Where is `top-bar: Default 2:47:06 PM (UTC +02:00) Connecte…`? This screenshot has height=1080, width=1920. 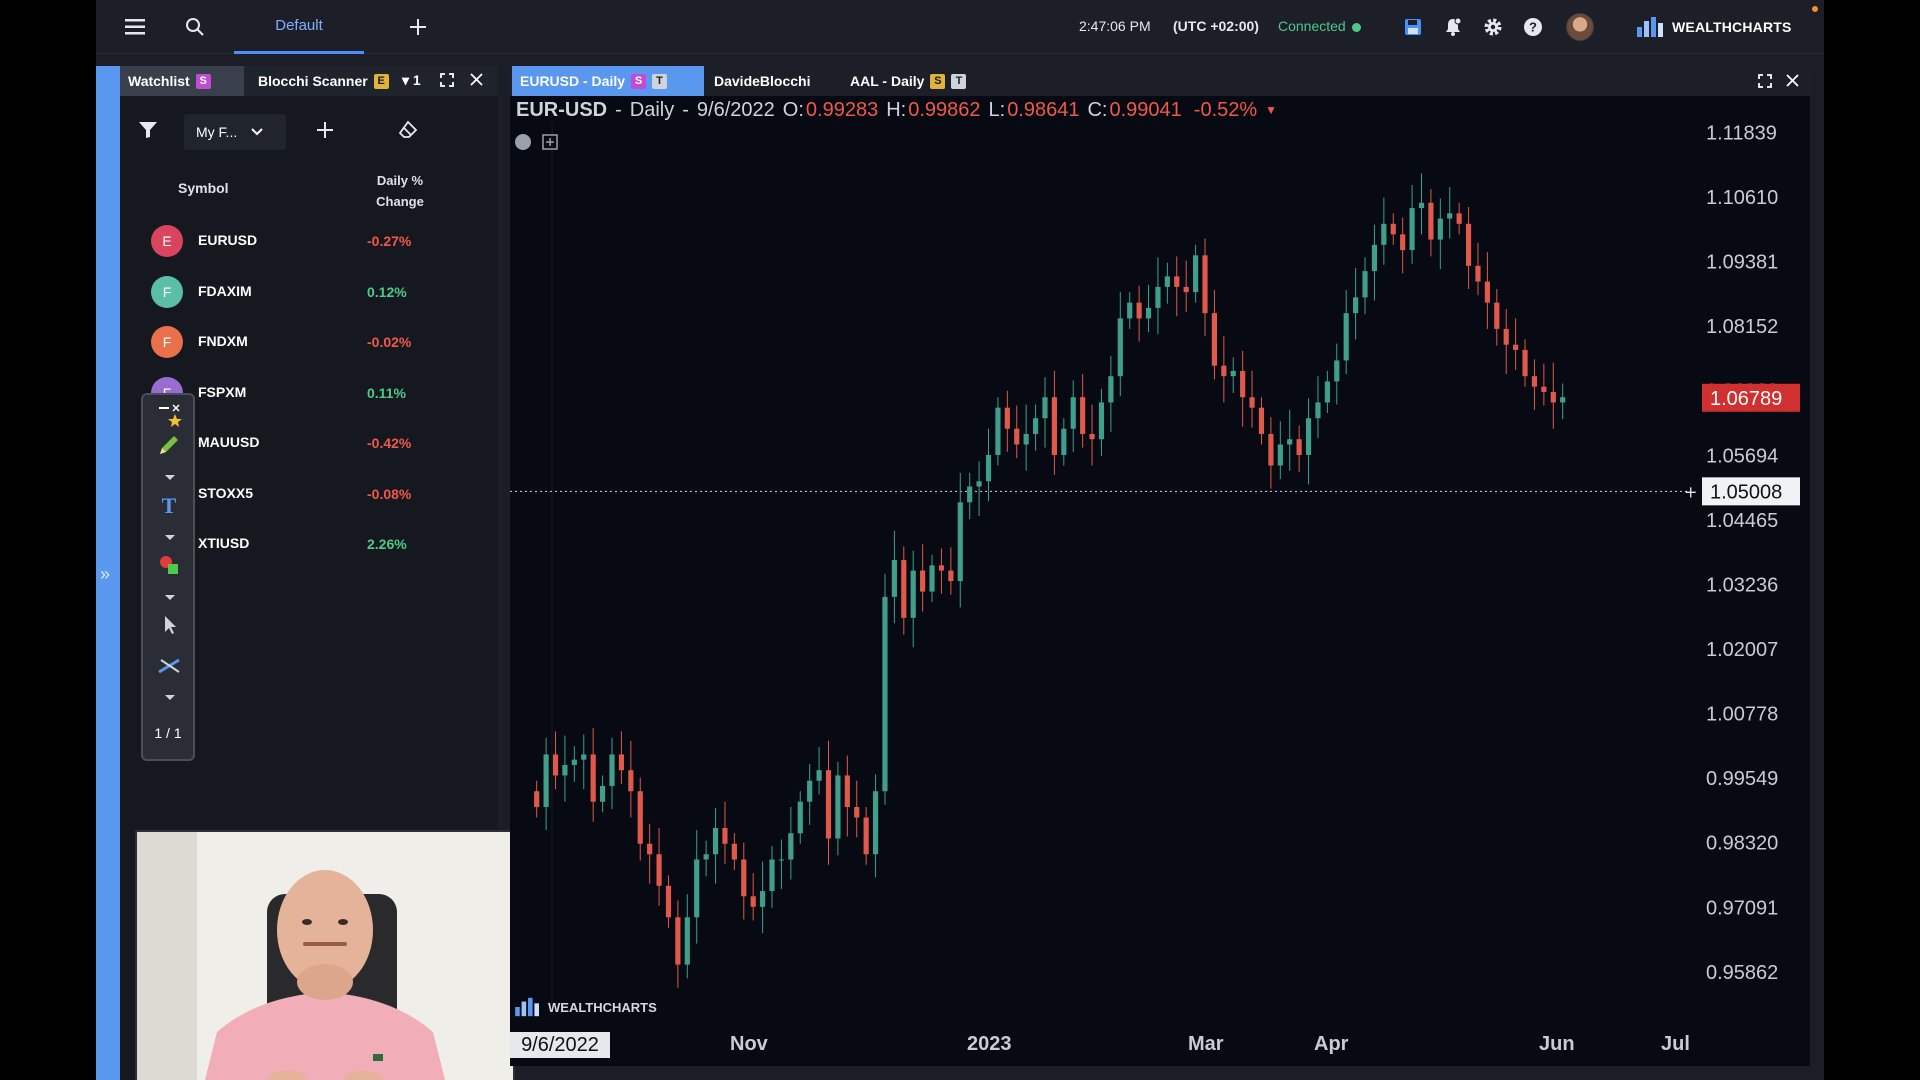 top-bar: Default 2:47:06 PM (UTC +02:00) Connecte… is located at coordinates (960, 27).